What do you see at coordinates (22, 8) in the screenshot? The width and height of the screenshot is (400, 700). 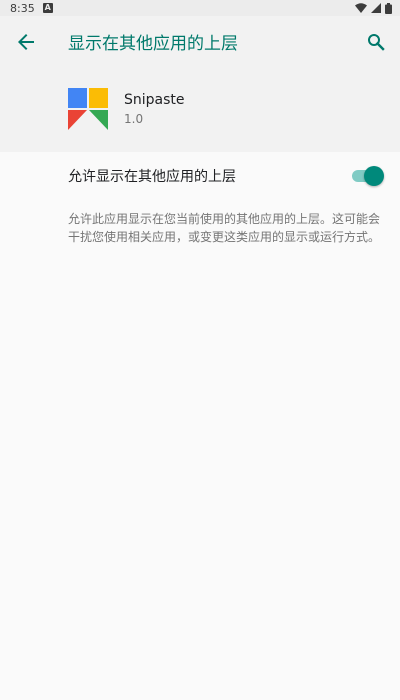 I see `status-time: 8:35` at bounding box center [22, 8].